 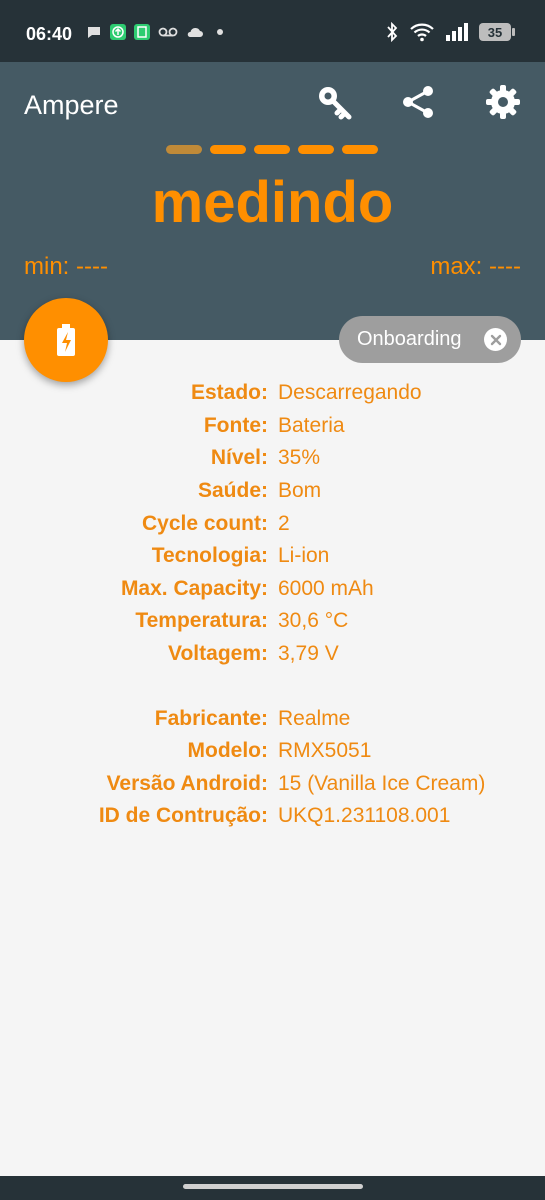 I want to click on status-time: 06:40, so click(x=49, y=34).